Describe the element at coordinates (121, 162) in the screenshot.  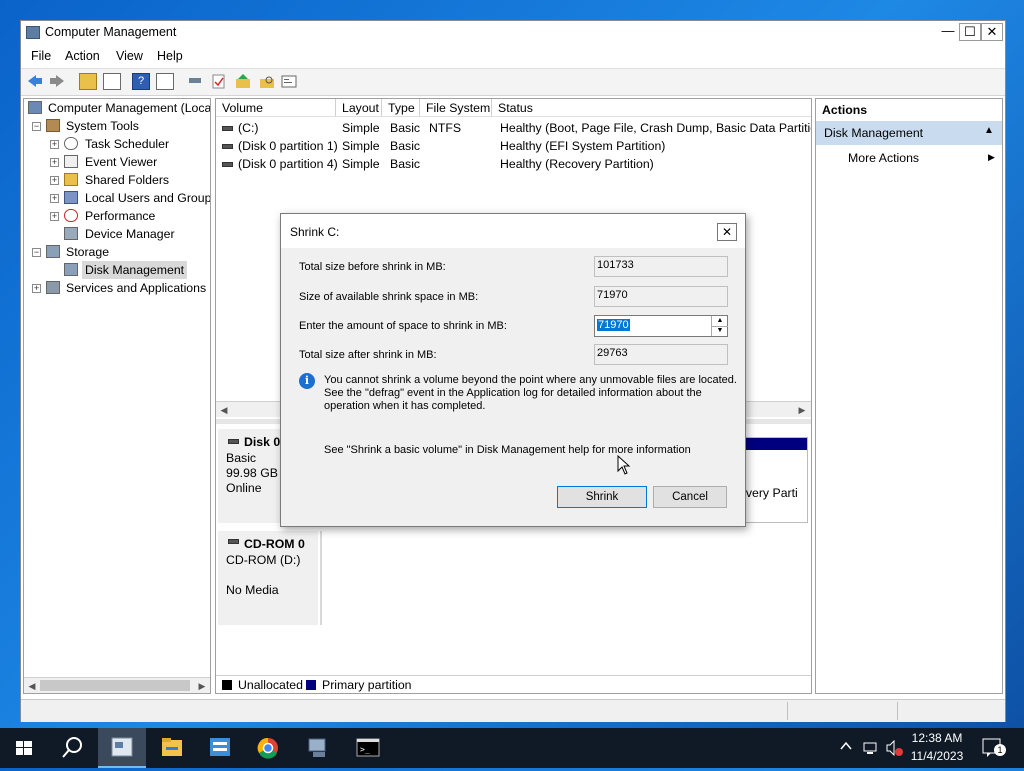
I see `tree-item-event-viewer: Event Viewer` at that location.